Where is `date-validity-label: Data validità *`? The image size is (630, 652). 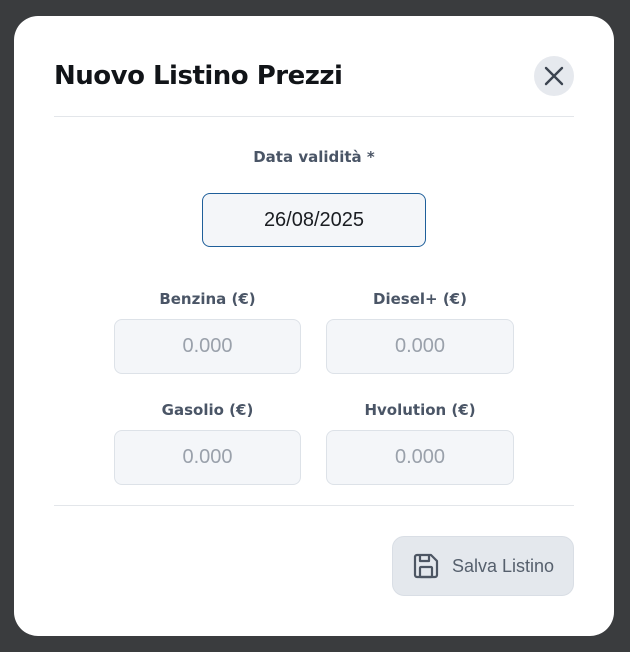 date-validity-label: Data validità * is located at coordinates (314, 157).